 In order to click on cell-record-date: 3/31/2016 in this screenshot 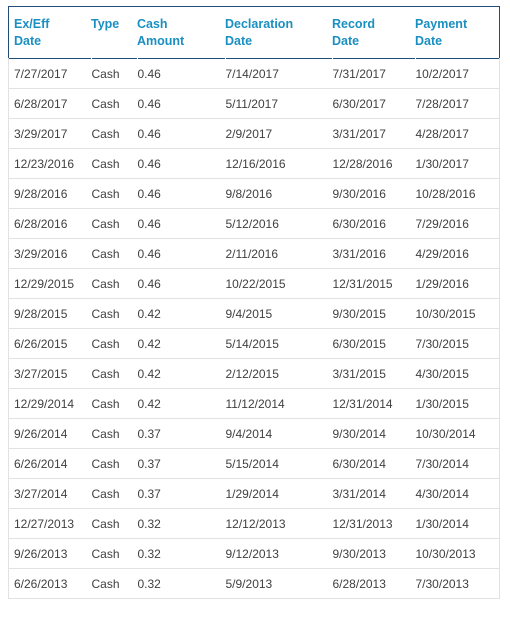, I will do `click(373, 253)`.